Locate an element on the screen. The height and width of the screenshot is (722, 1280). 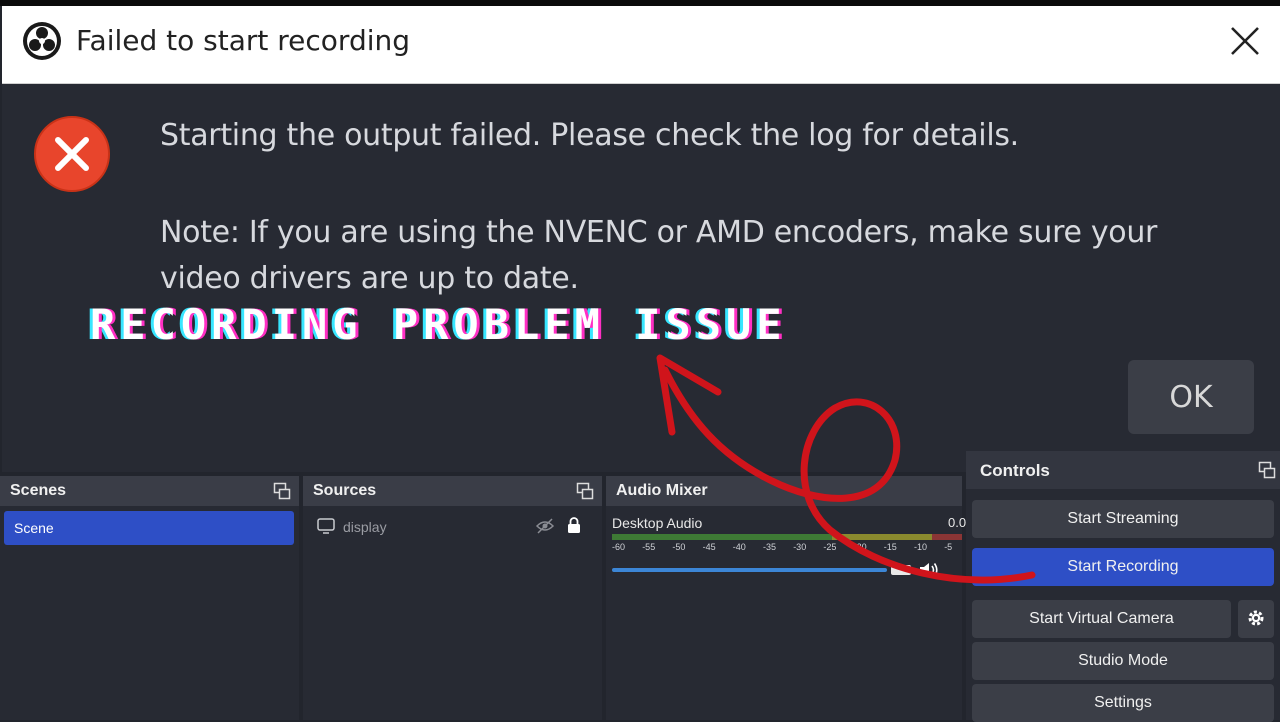
gear-icon is located at coordinates (1256, 617).